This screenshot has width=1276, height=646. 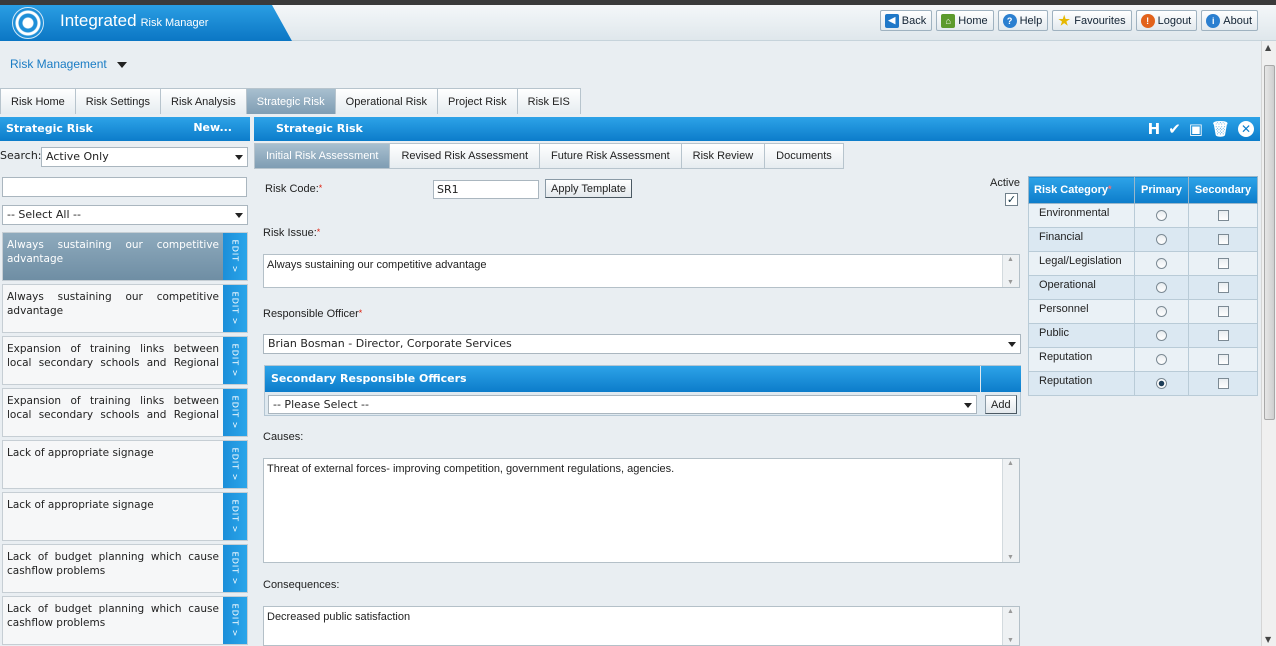 What do you see at coordinates (589, 188) in the screenshot?
I see `apply-template-button: Apply Template` at bounding box center [589, 188].